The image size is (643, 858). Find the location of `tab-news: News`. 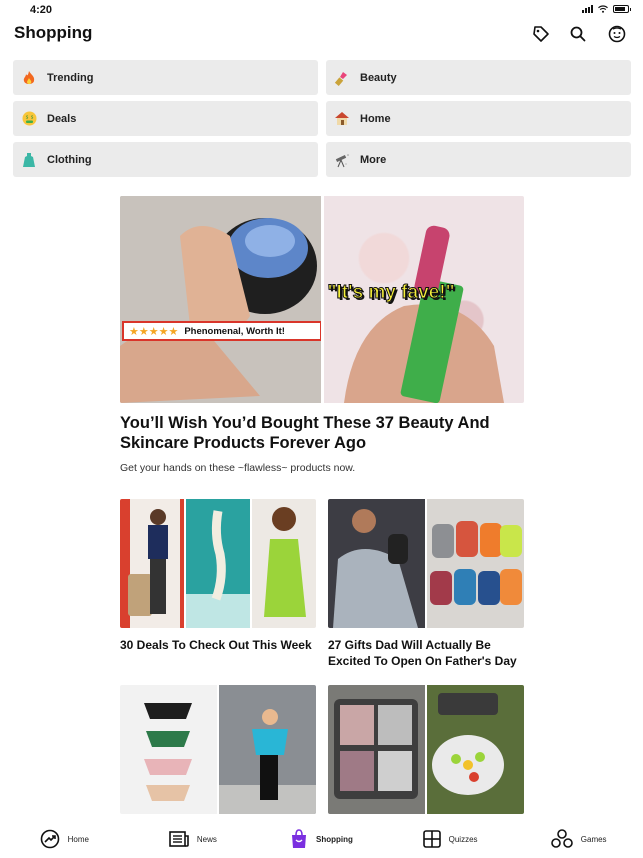

tab-news: News is located at coordinates (193, 839).